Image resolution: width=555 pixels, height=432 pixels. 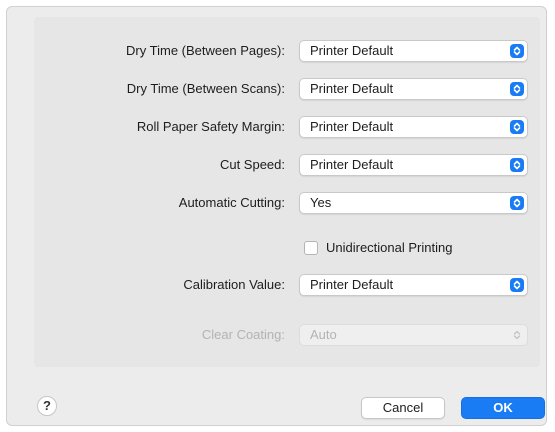 I want to click on clear-coating-label: Clear Coating:, so click(x=243, y=334).